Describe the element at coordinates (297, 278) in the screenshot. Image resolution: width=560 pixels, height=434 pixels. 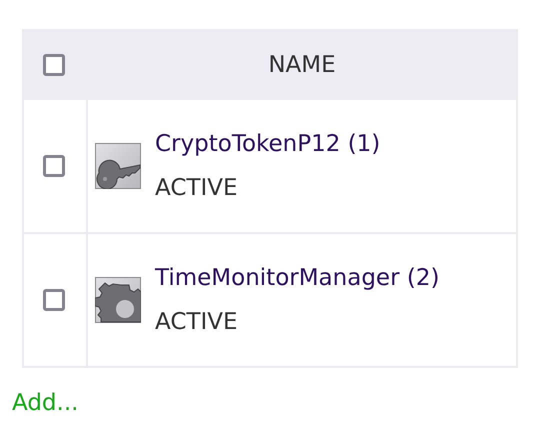
I see `item-name-link: TimeMonitorManager (2)` at that location.